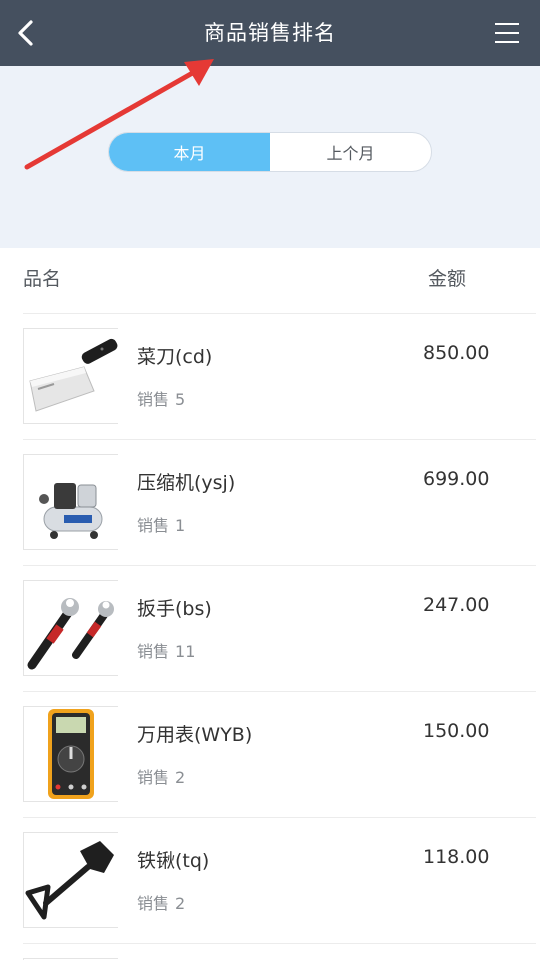 This screenshot has height=960, width=540. What do you see at coordinates (186, 483) in the screenshot?
I see `product-name: 压缩机(ysj)` at bounding box center [186, 483].